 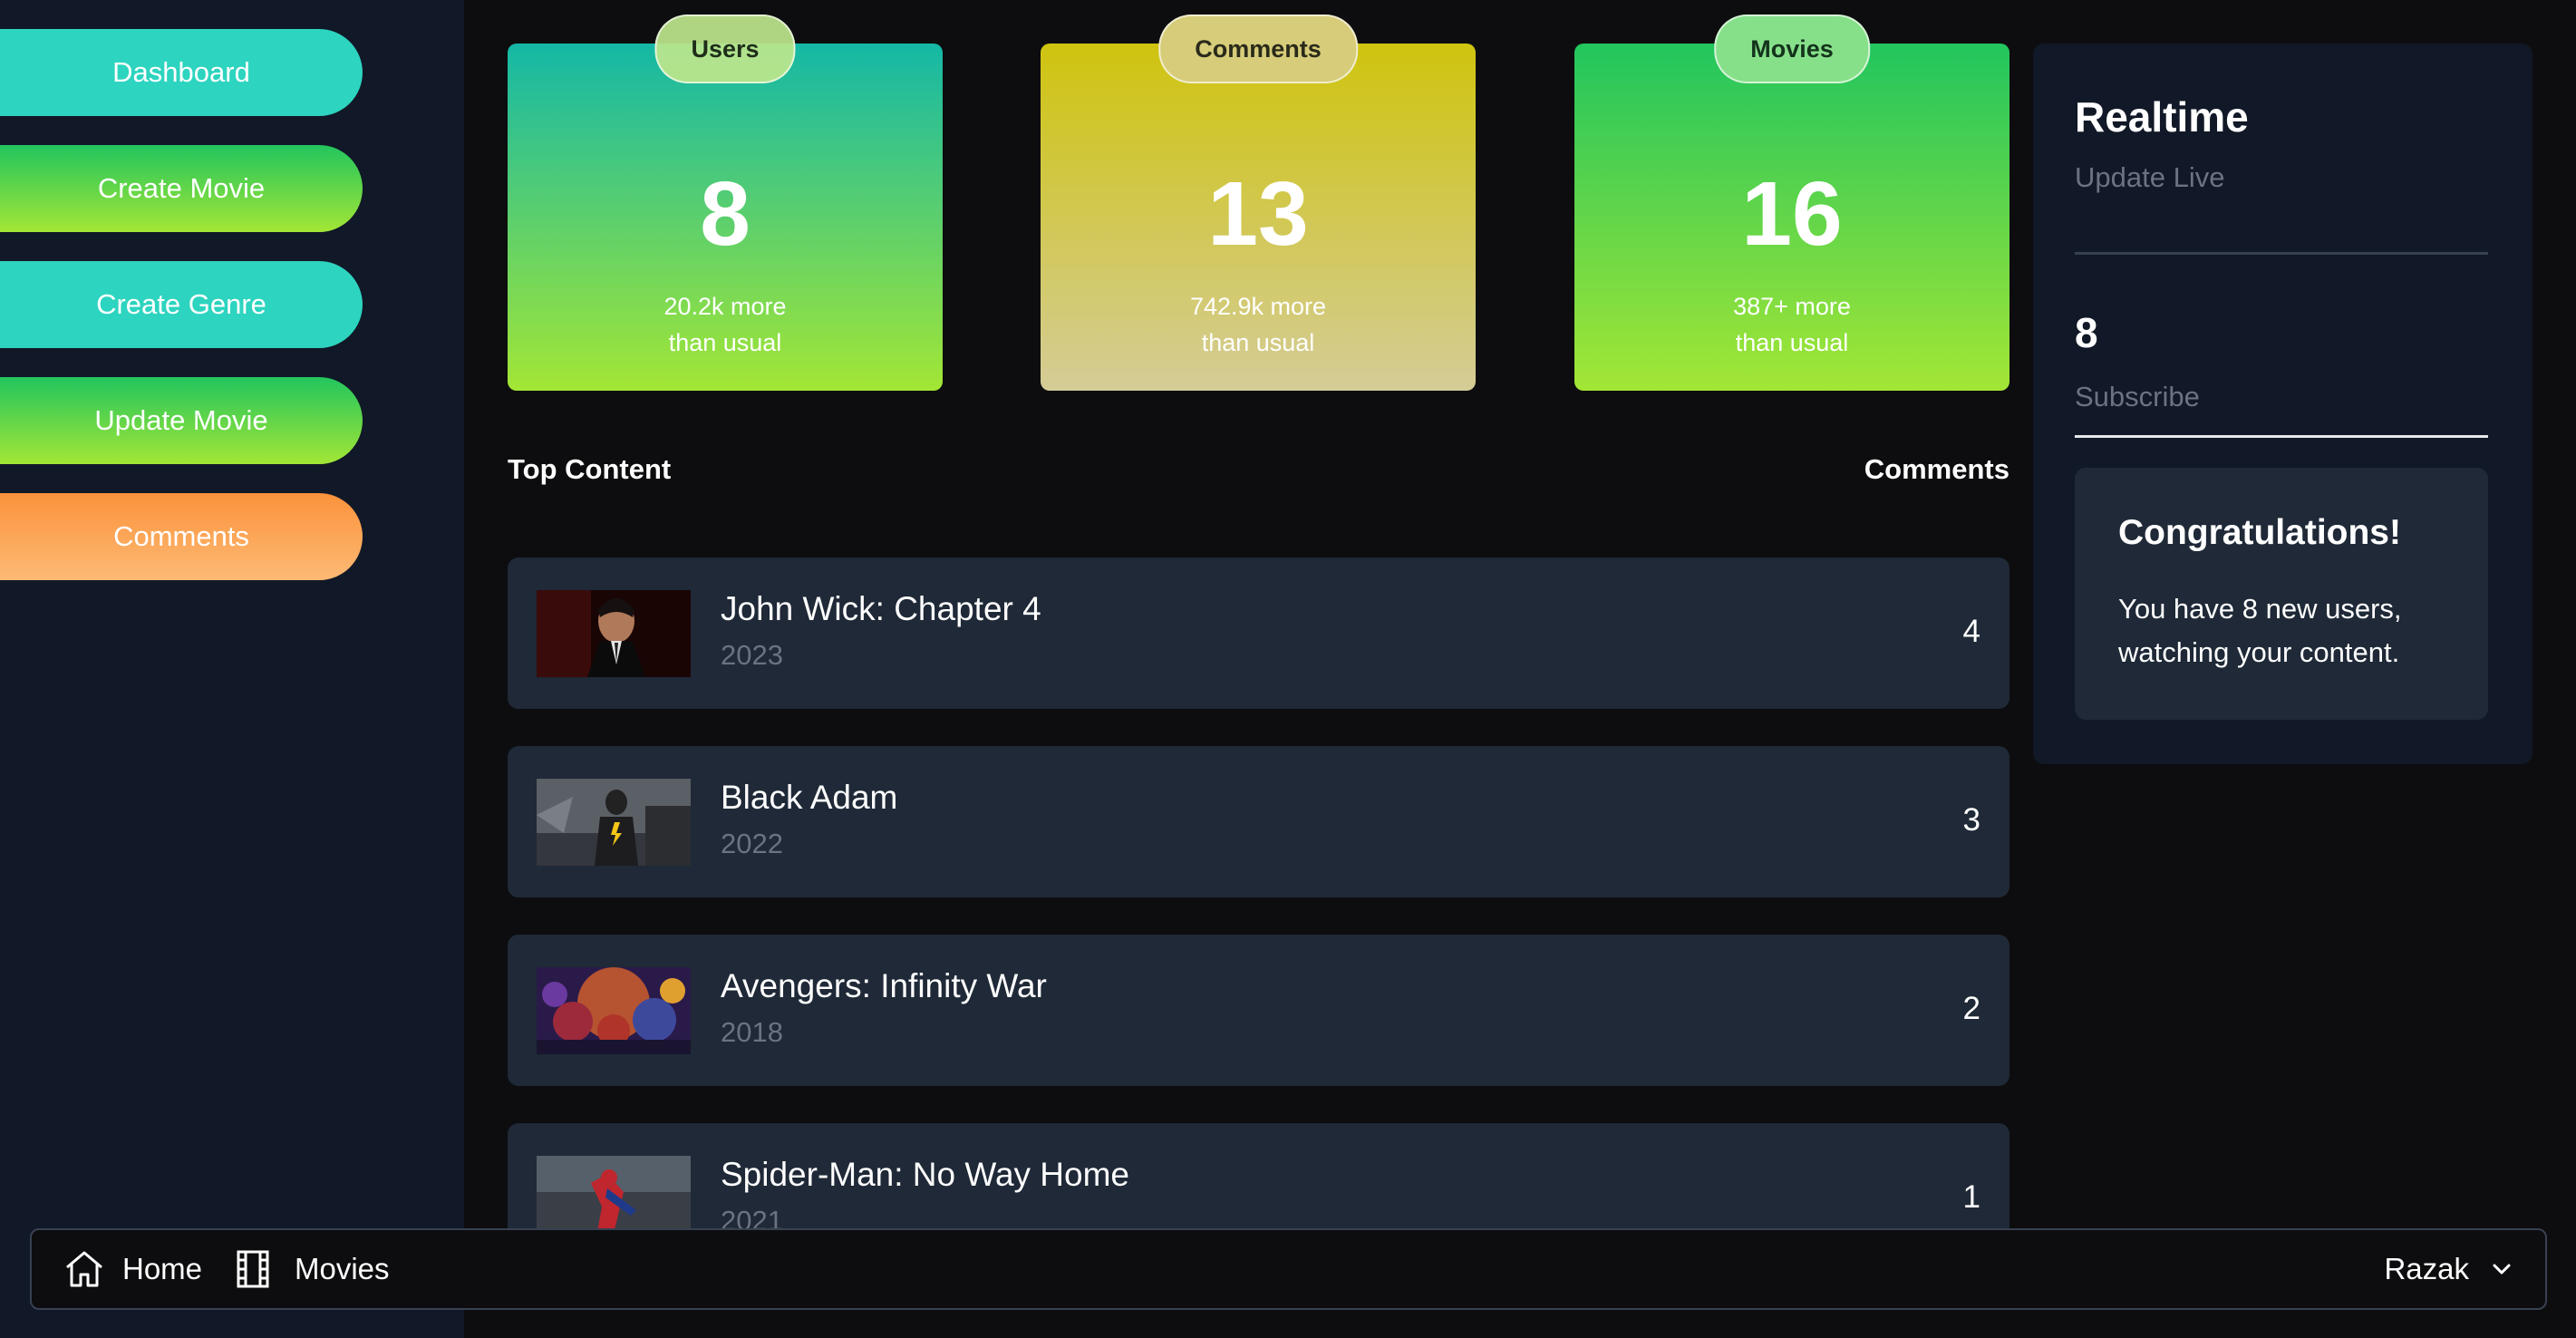 I want to click on stat-card-users: Users 8 20.2k more than usual, so click(x=725, y=203).